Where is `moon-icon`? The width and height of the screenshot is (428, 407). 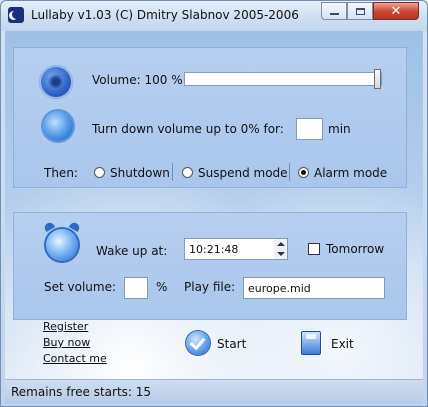 moon-icon is located at coordinates (16, 15).